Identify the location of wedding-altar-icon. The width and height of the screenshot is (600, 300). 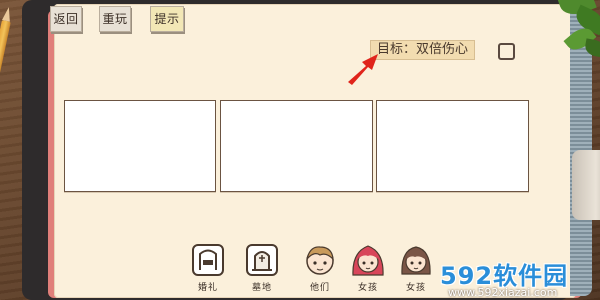
(208, 260).